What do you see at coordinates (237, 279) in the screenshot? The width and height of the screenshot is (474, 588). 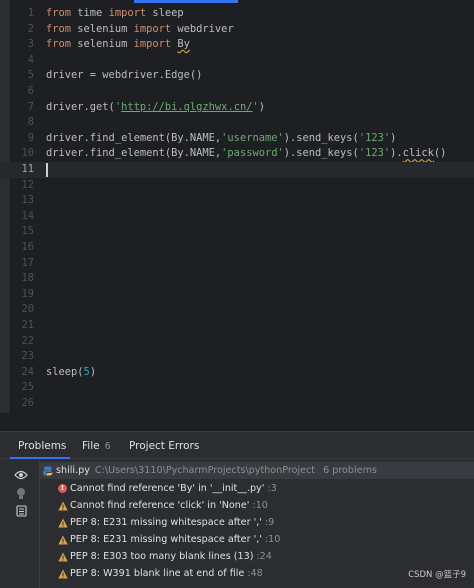 I see `code-line: 18` at bounding box center [237, 279].